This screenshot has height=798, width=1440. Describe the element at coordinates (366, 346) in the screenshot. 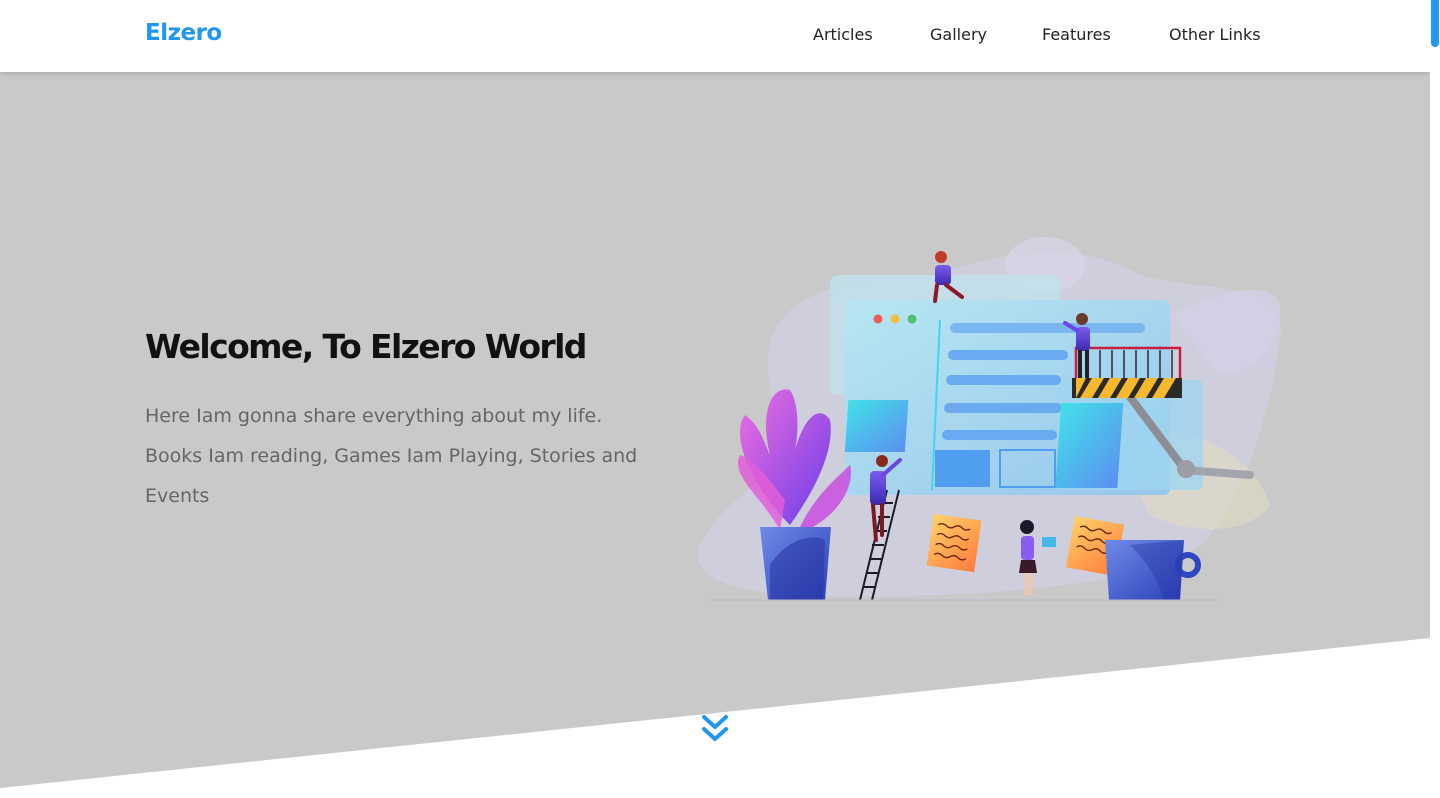

I see `hero-title: Welcome, To Elzero World` at that location.